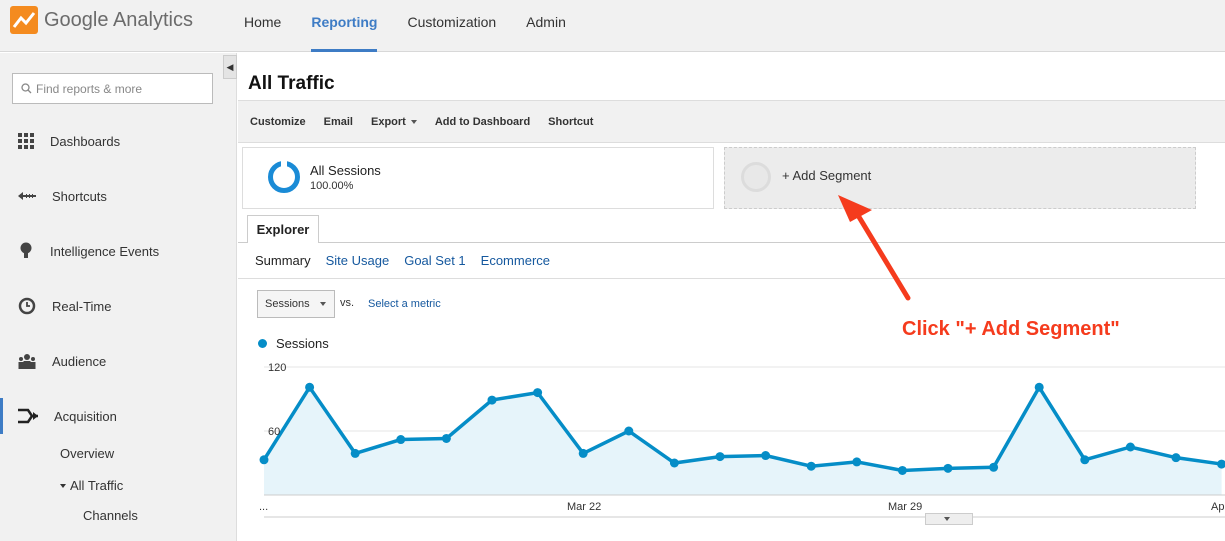 Image resolution: width=1225 pixels, height=541 pixels. I want to click on shortcut-arrow-icon, so click(27, 196).